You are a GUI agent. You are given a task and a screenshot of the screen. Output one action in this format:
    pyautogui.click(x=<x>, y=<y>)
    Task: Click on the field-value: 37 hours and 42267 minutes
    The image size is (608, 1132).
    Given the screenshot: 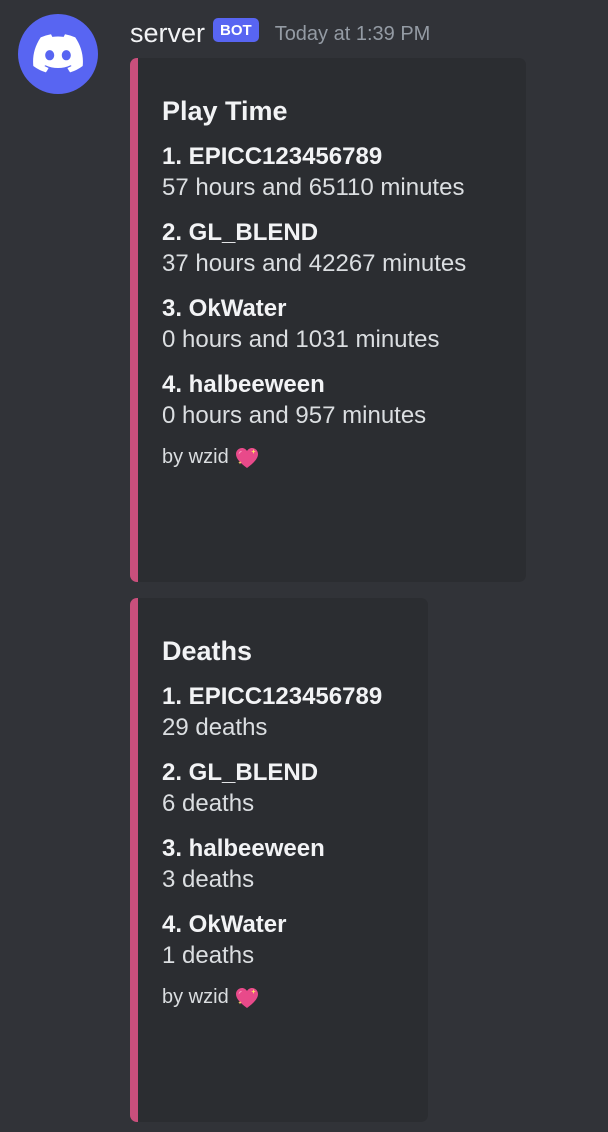 What is the action you would take?
    pyautogui.click(x=314, y=263)
    